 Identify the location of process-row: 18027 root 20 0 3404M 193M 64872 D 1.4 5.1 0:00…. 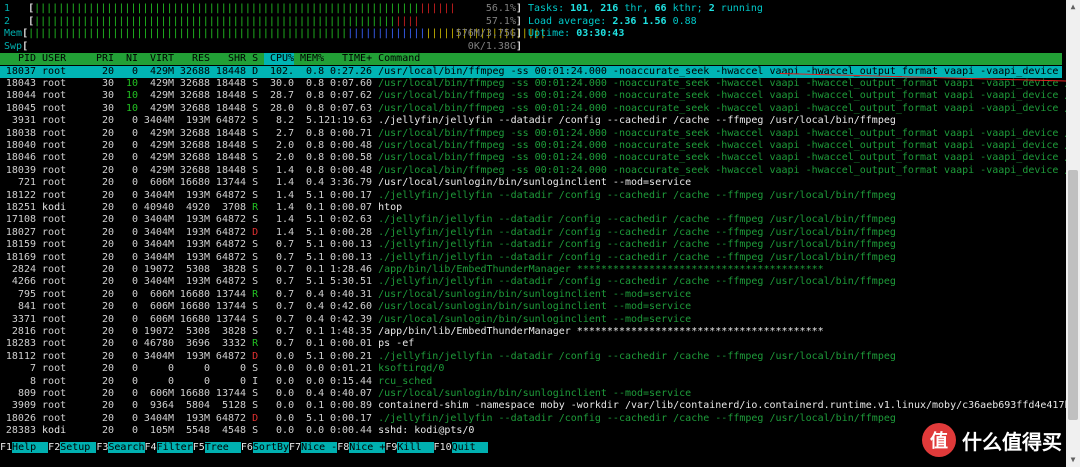
(531, 233).